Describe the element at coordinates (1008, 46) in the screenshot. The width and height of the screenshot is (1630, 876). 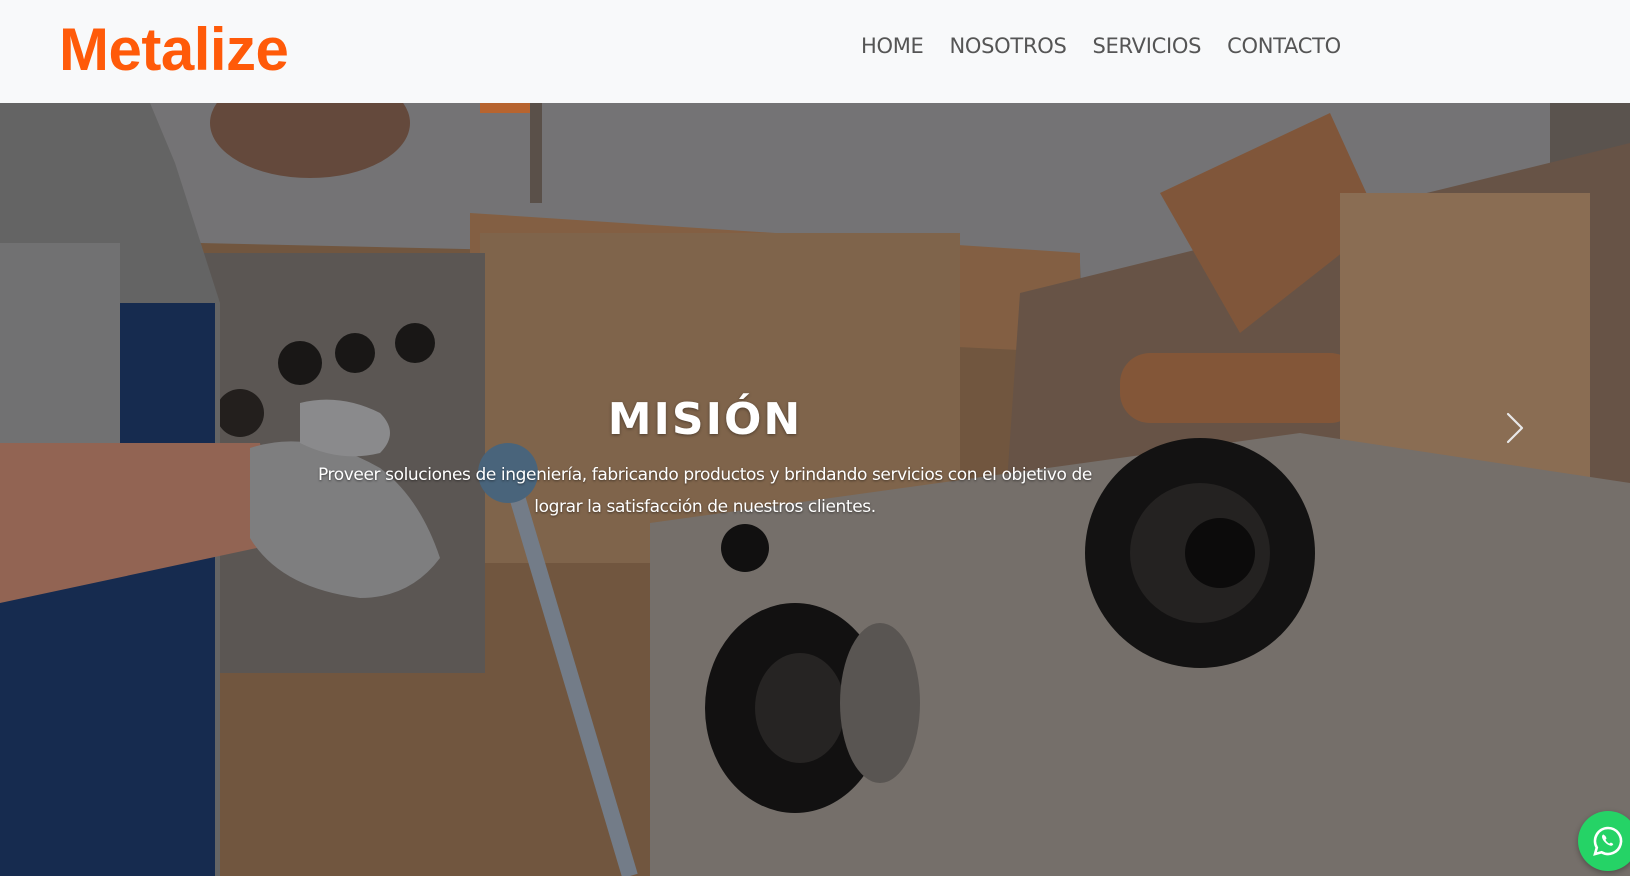
I see `nav-item-nosotros: NOSOTROS` at that location.